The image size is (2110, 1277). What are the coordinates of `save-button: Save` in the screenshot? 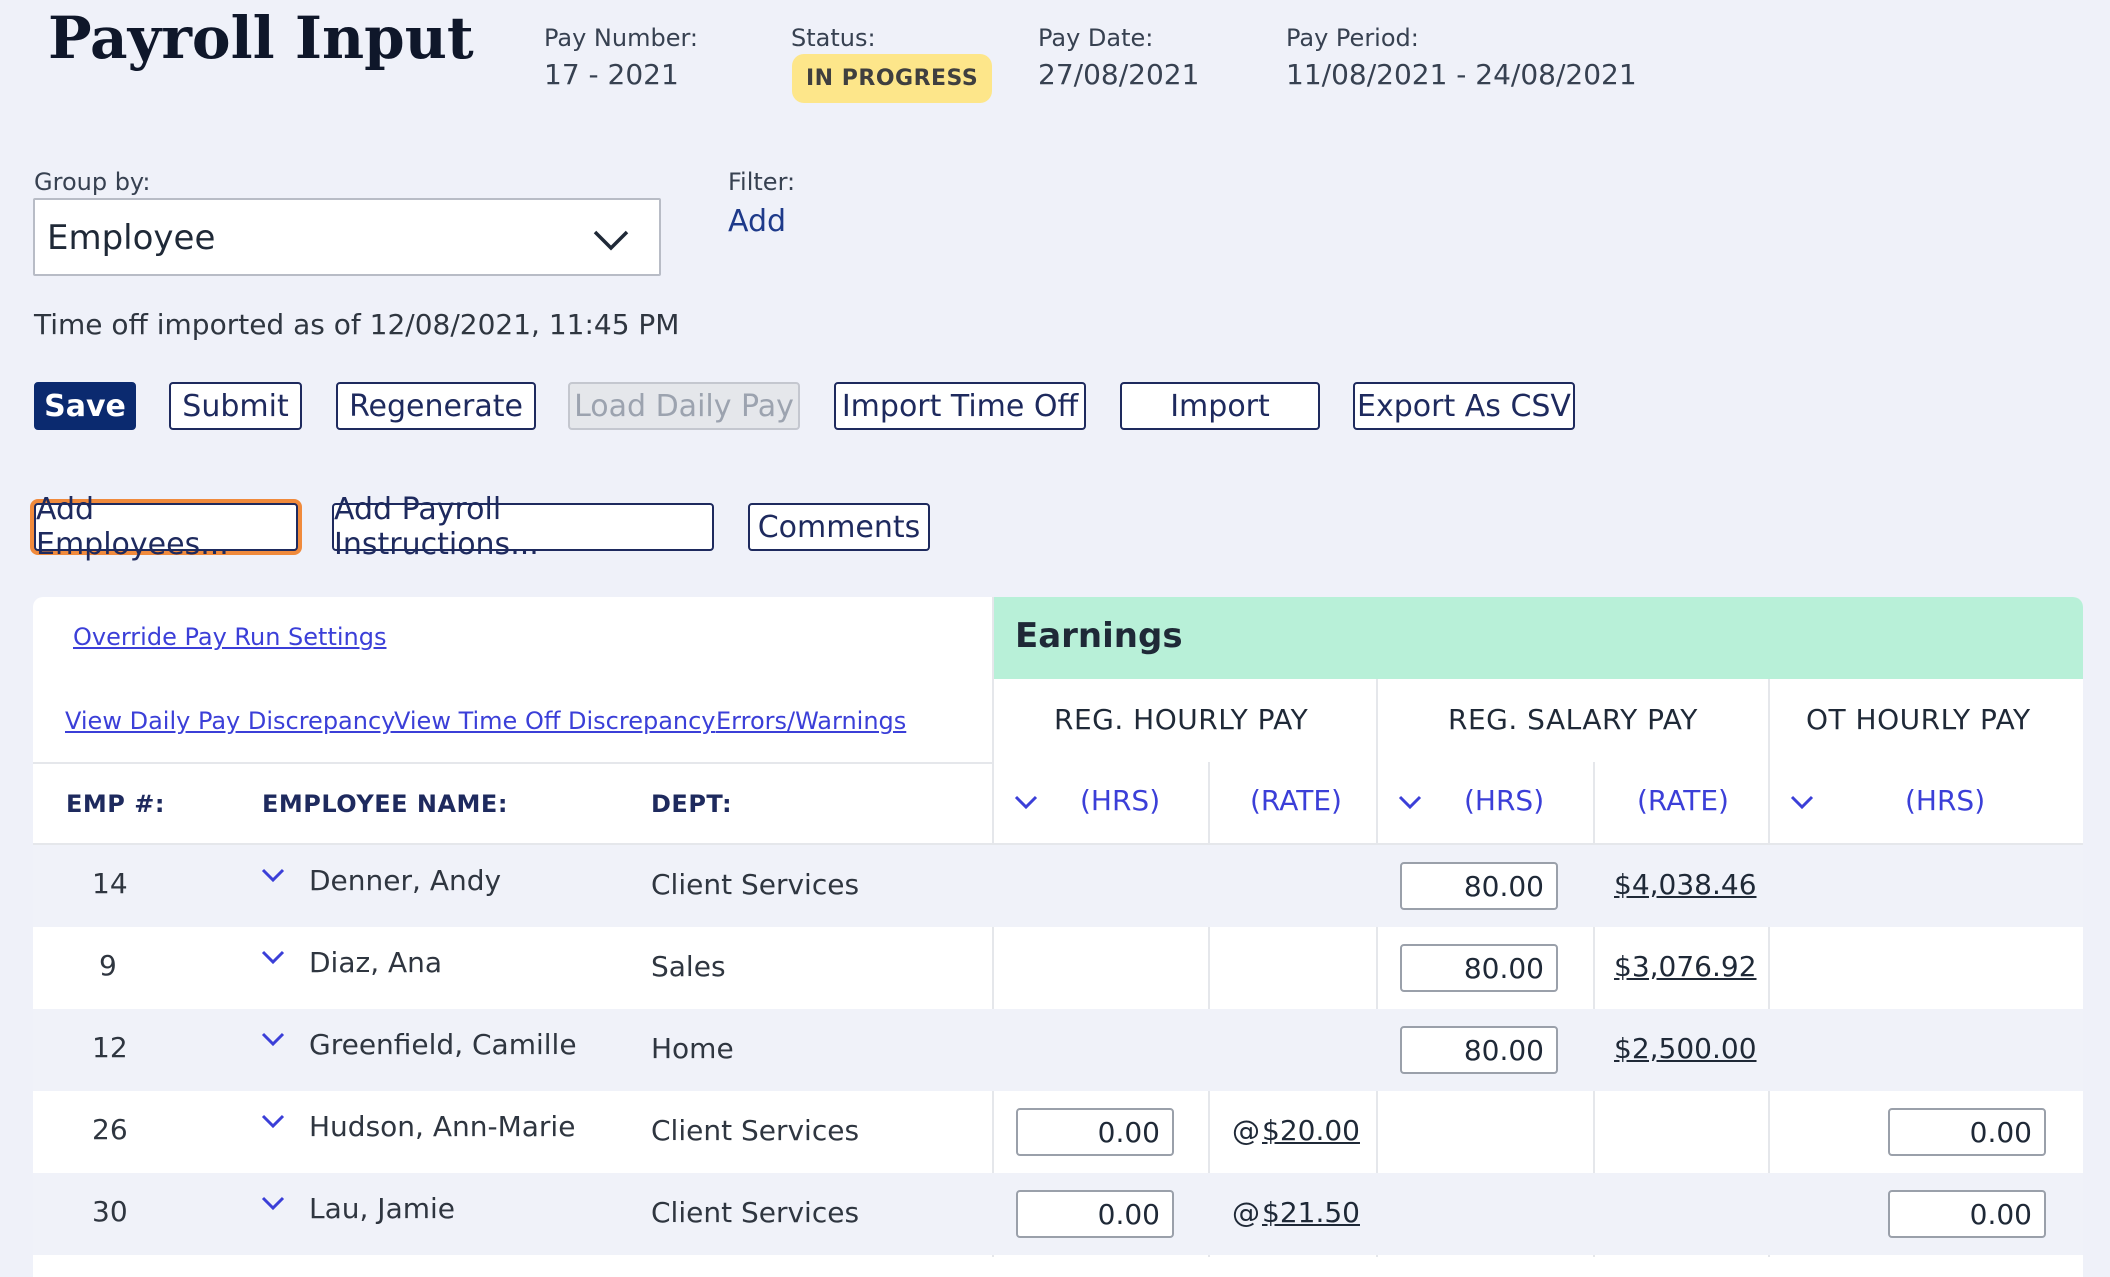 It's located at (85, 406).